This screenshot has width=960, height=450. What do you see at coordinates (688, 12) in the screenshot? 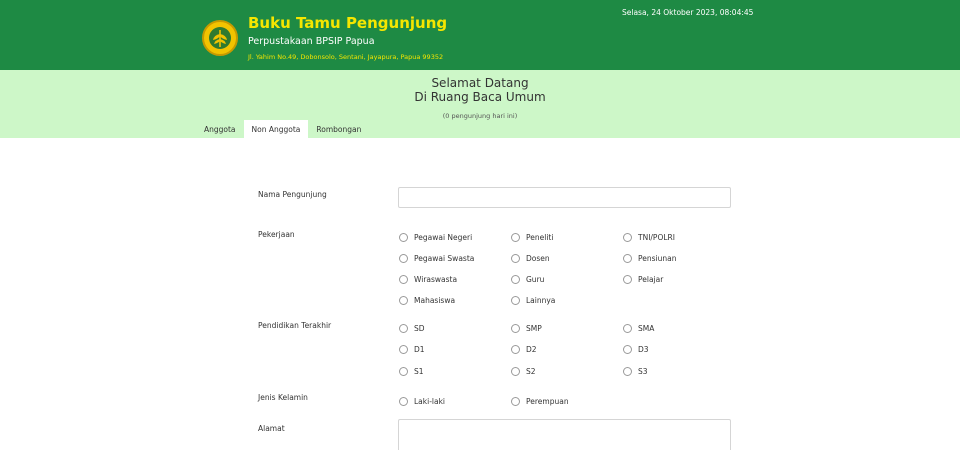
I see `current-datetime: Selasa, 24 Oktober 2023, 08:04:45` at bounding box center [688, 12].